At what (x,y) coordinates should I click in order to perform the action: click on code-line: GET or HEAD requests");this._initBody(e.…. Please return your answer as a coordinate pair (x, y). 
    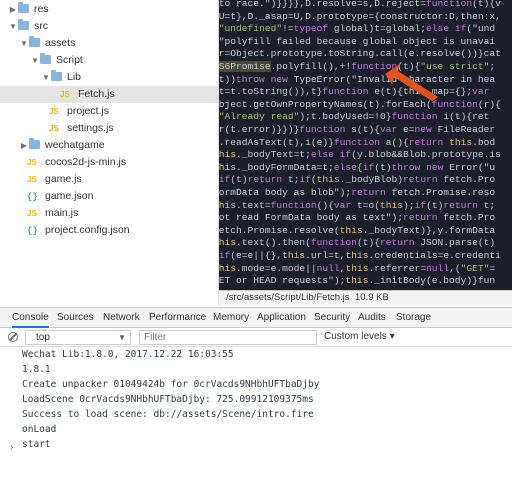
    Looking at the image, I should click on (357, 281).